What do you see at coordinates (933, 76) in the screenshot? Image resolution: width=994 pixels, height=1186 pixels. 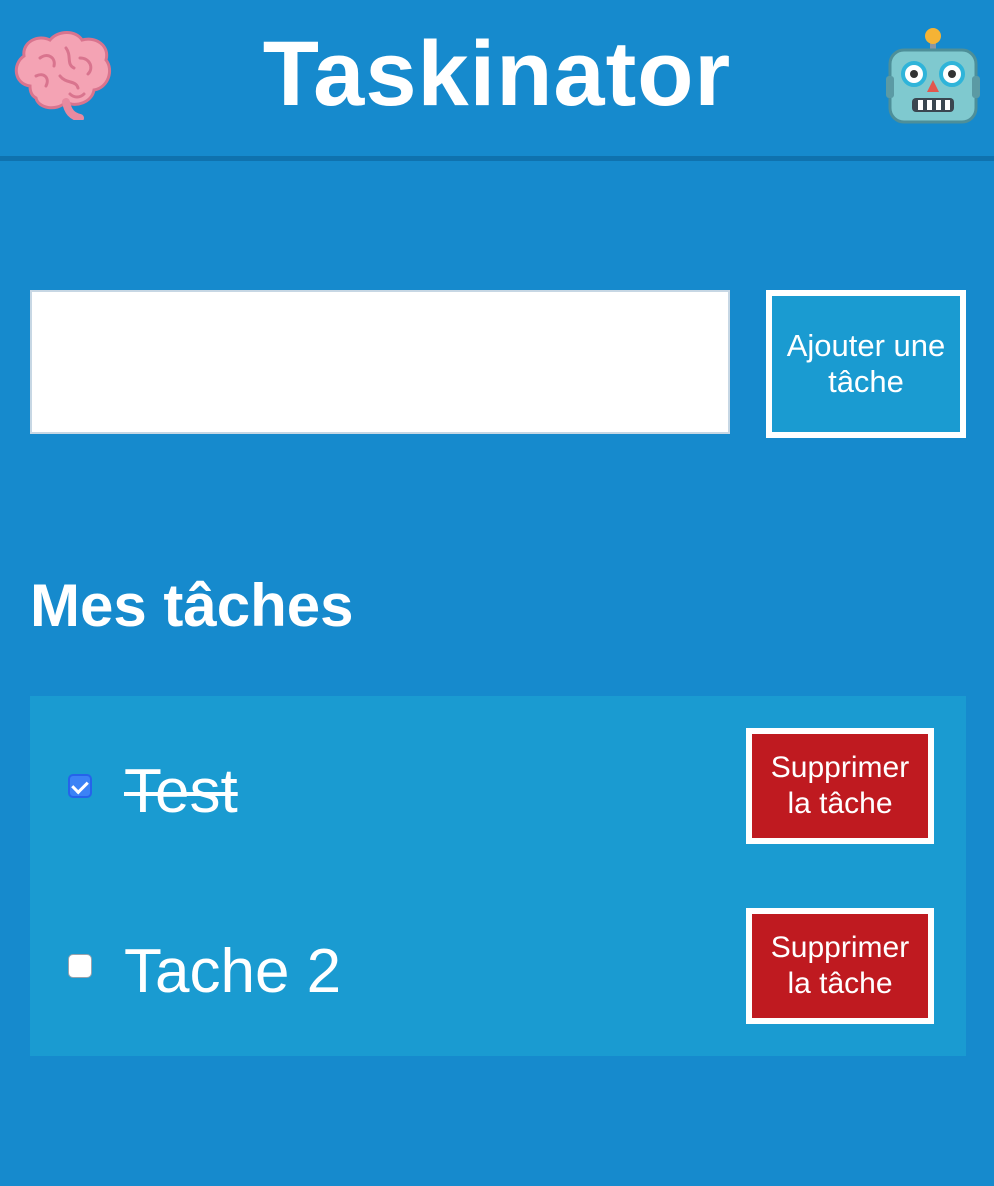 I see `robot-icon` at bounding box center [933, 76].